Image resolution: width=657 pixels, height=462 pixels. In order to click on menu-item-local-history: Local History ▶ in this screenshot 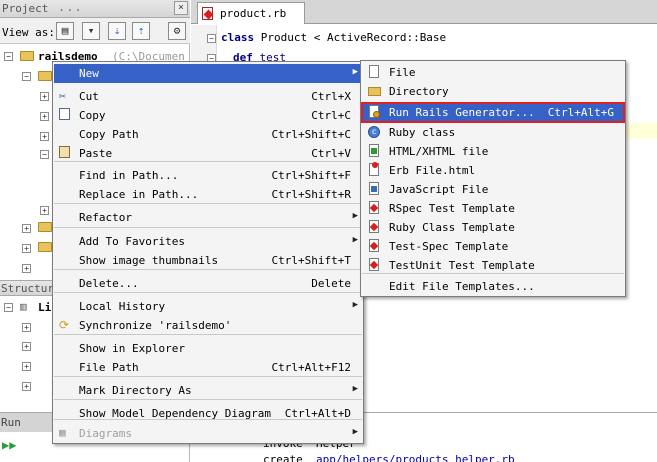, I will do `click(208, 306)`.